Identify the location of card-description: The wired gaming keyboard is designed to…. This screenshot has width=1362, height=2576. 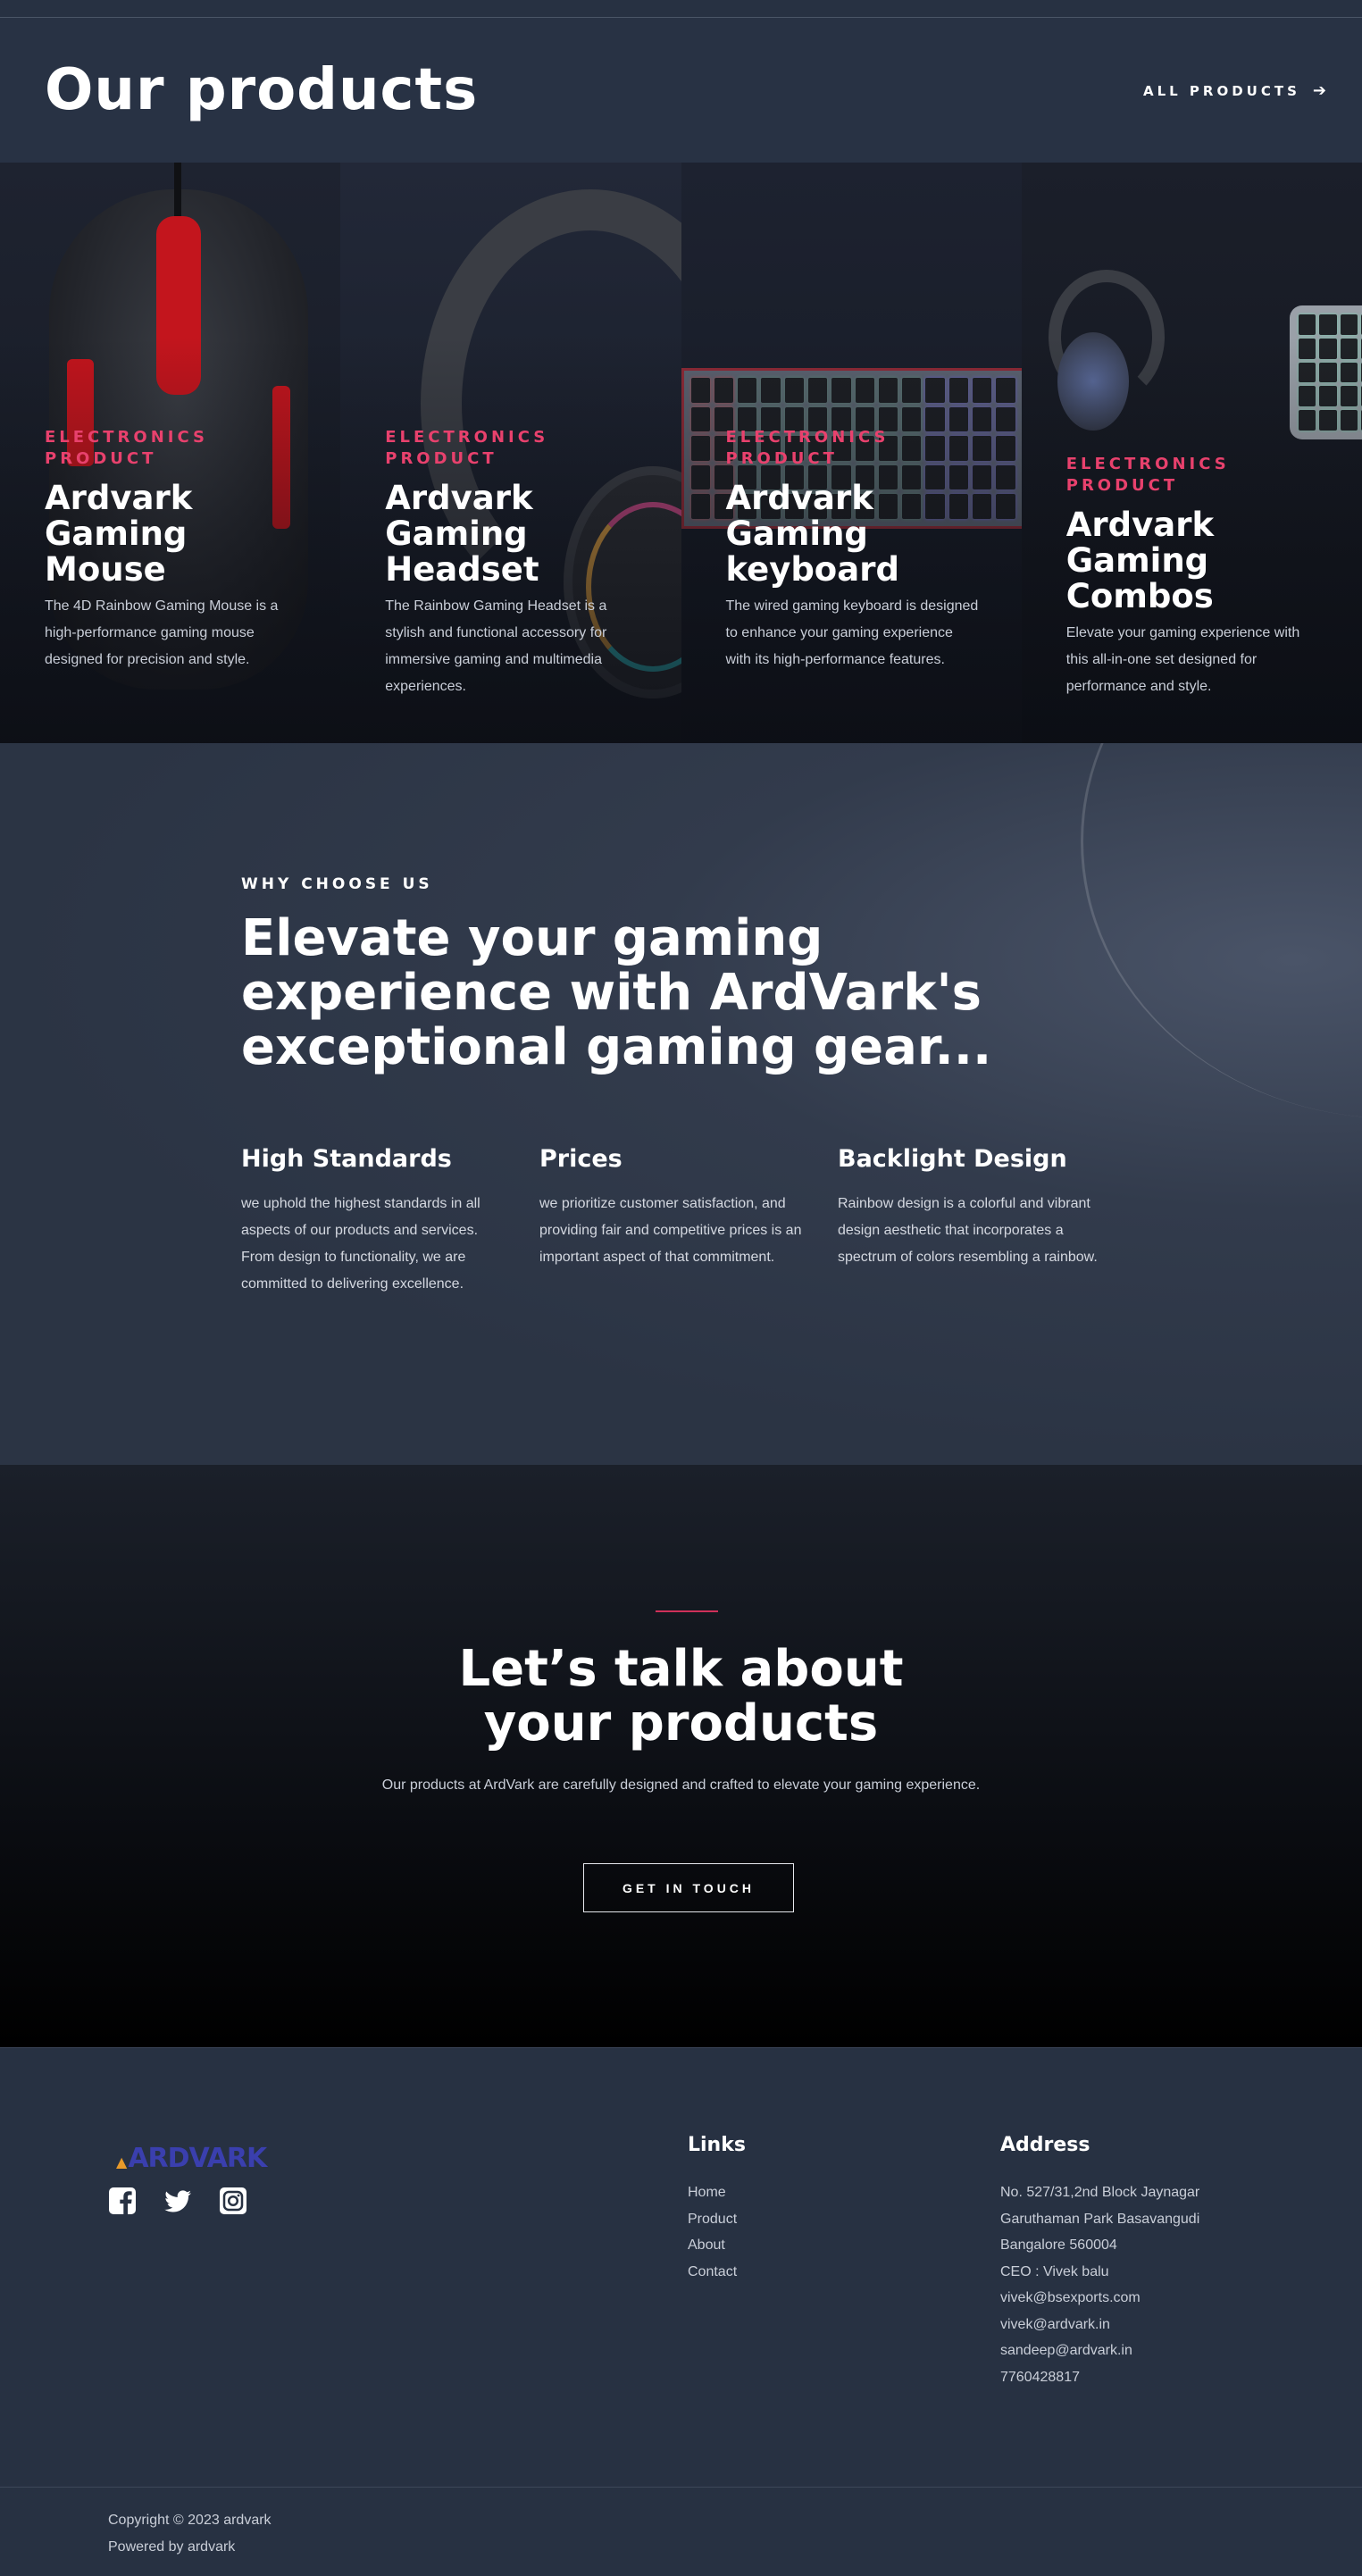
(852, 632).